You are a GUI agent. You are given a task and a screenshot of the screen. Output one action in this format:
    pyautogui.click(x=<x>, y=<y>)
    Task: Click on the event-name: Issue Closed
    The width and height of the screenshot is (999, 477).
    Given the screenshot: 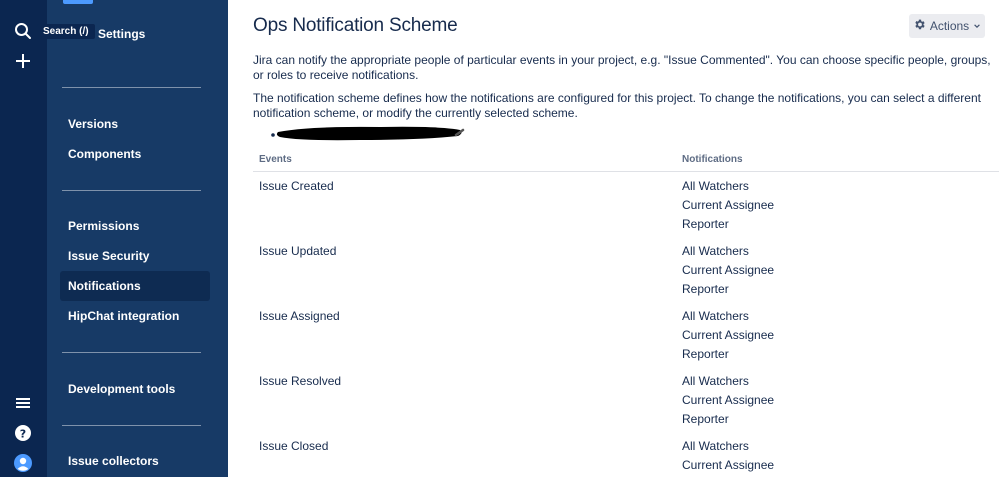 What is the action you would take?
    pyautogui.click(x=294, y=446)
    